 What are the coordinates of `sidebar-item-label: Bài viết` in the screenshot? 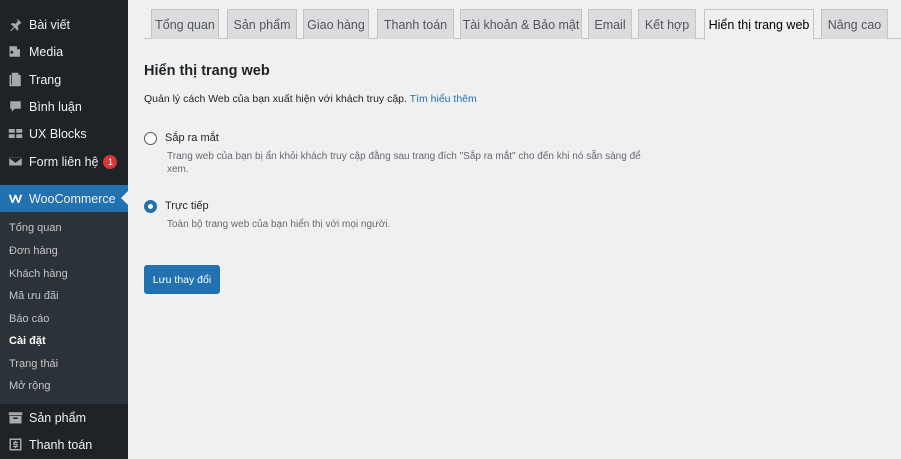 It's located at (49, 24).